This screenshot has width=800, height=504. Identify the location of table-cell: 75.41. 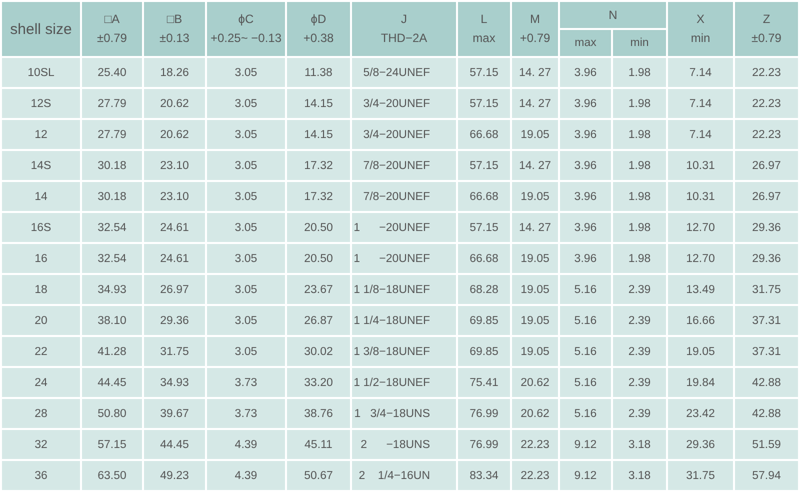
(484, 382).